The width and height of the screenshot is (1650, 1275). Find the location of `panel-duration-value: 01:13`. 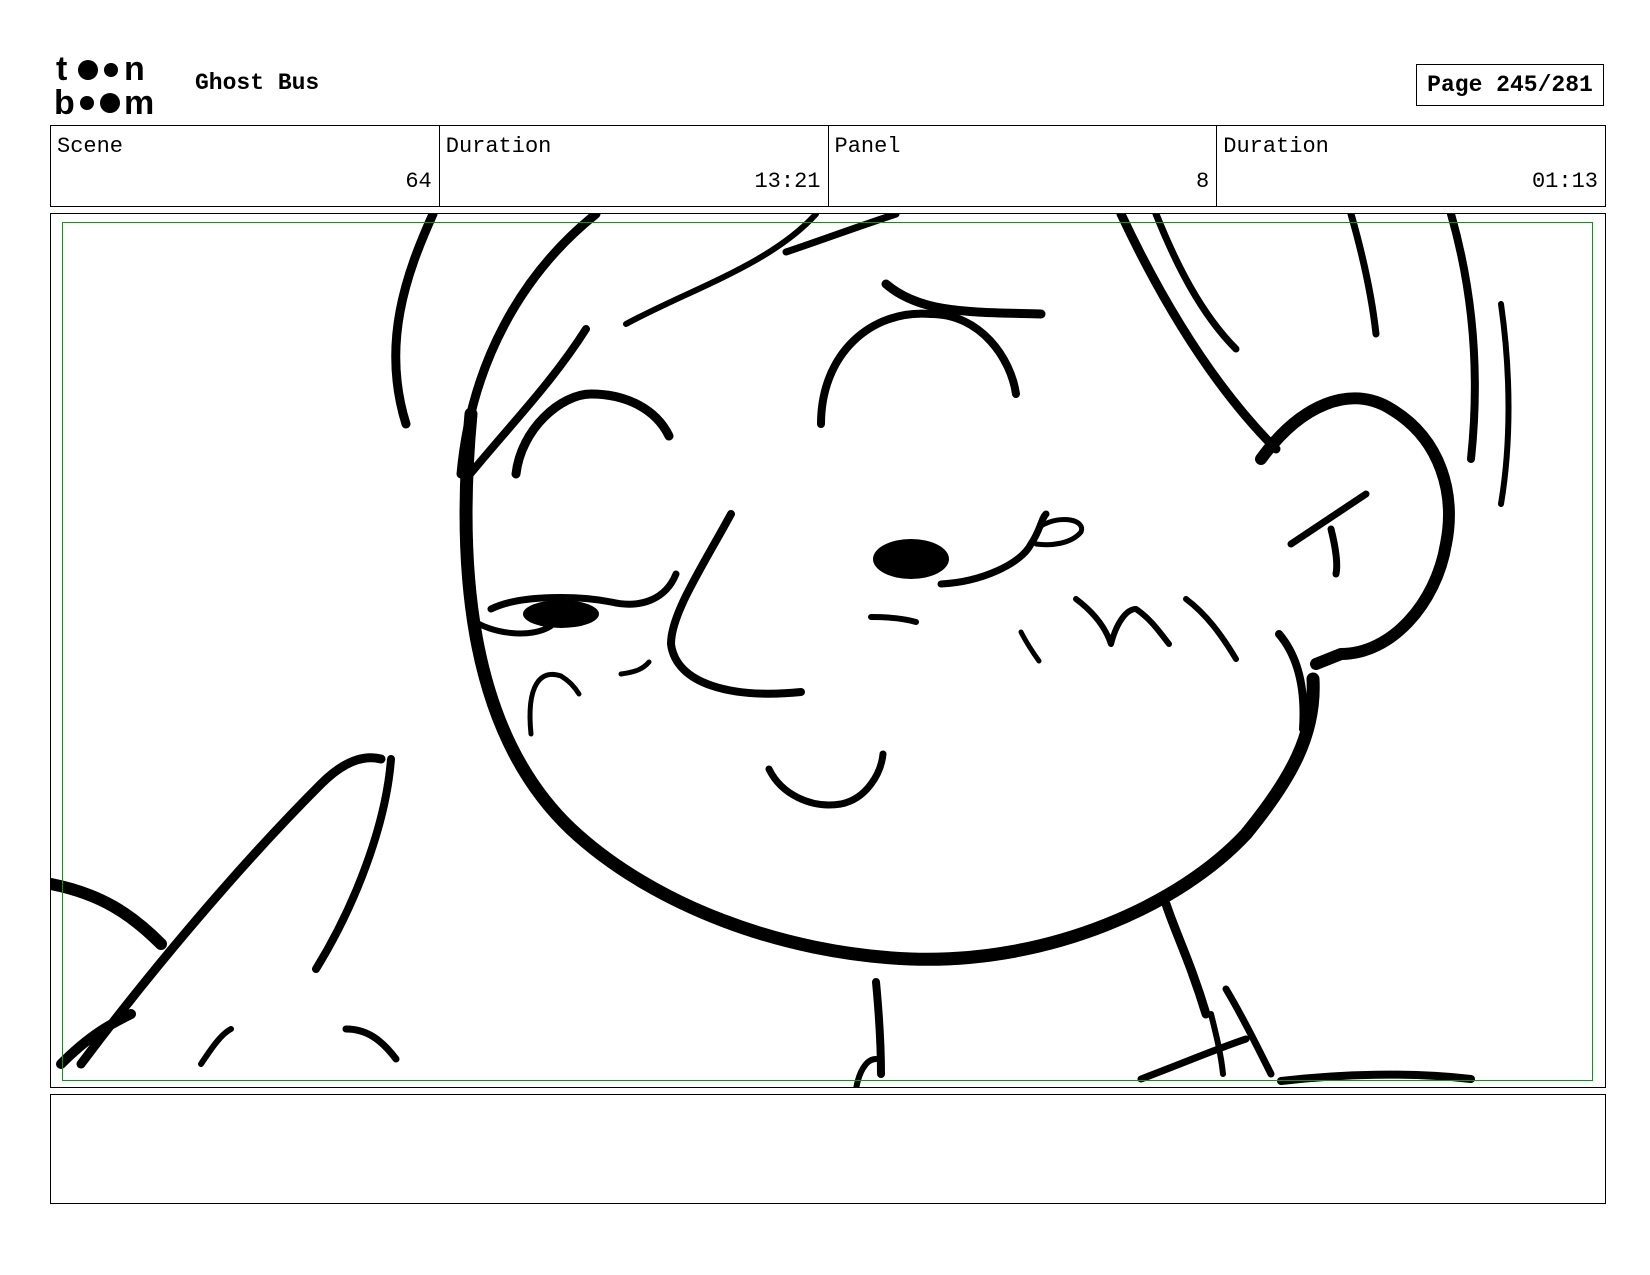

panel-duration-value: 01:13 is located at coordinates (1564, 181).